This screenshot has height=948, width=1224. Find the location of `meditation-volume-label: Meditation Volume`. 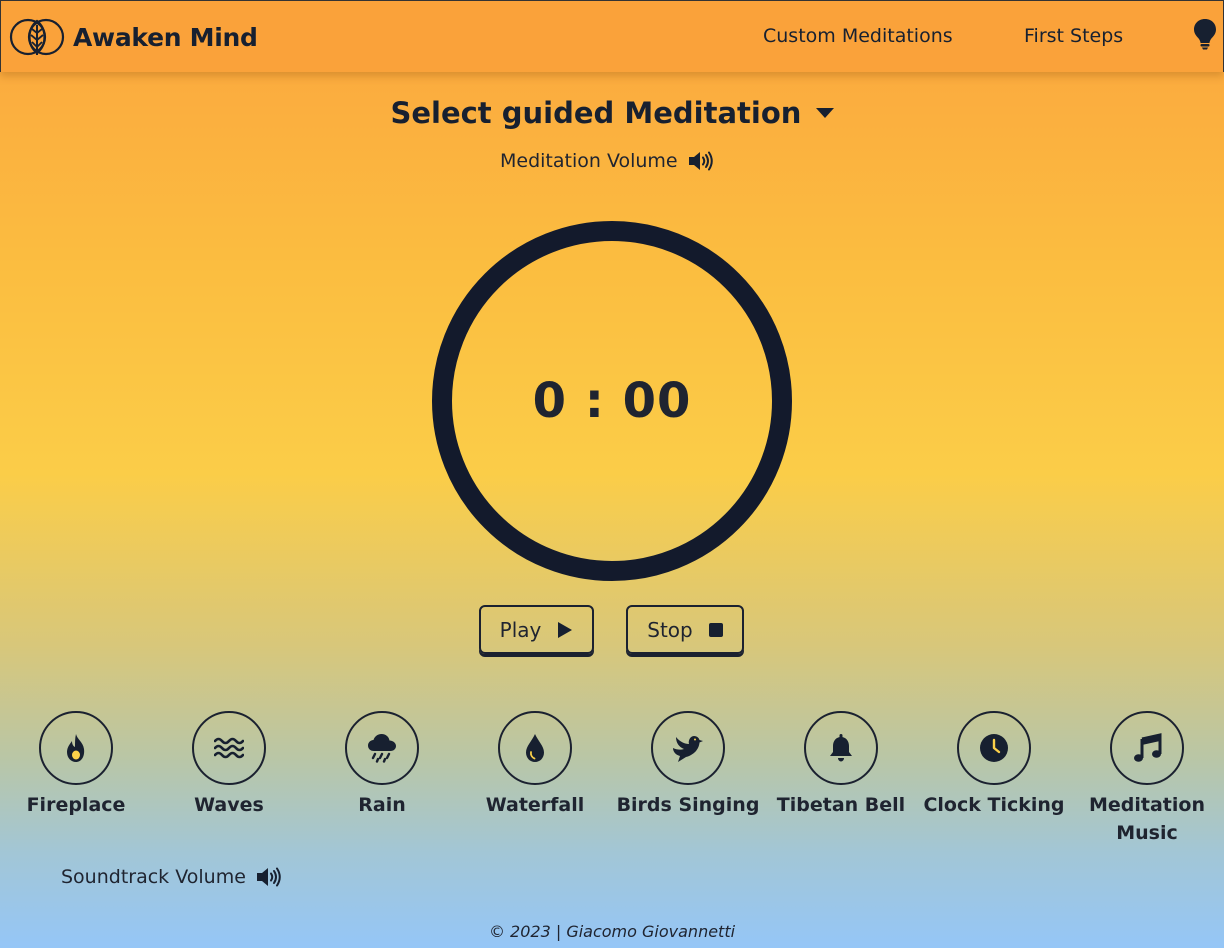

meditation-volume-label: Meditation Volume is located at coordinates (589, 161).